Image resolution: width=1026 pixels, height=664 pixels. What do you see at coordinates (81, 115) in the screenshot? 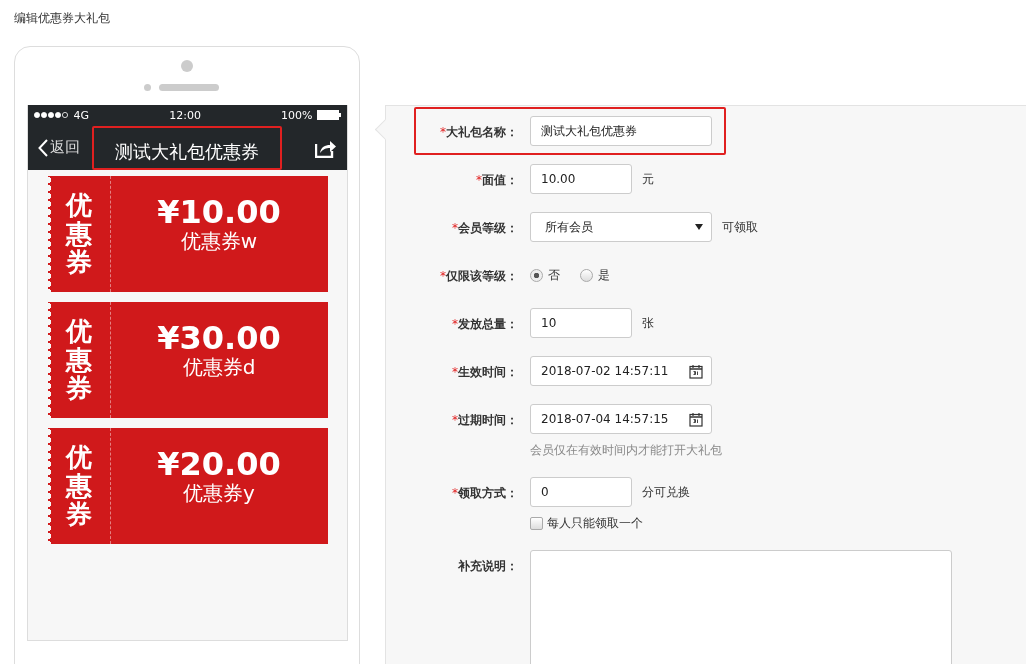
I see `network-label: 4G` at bounding box center [81, 115].